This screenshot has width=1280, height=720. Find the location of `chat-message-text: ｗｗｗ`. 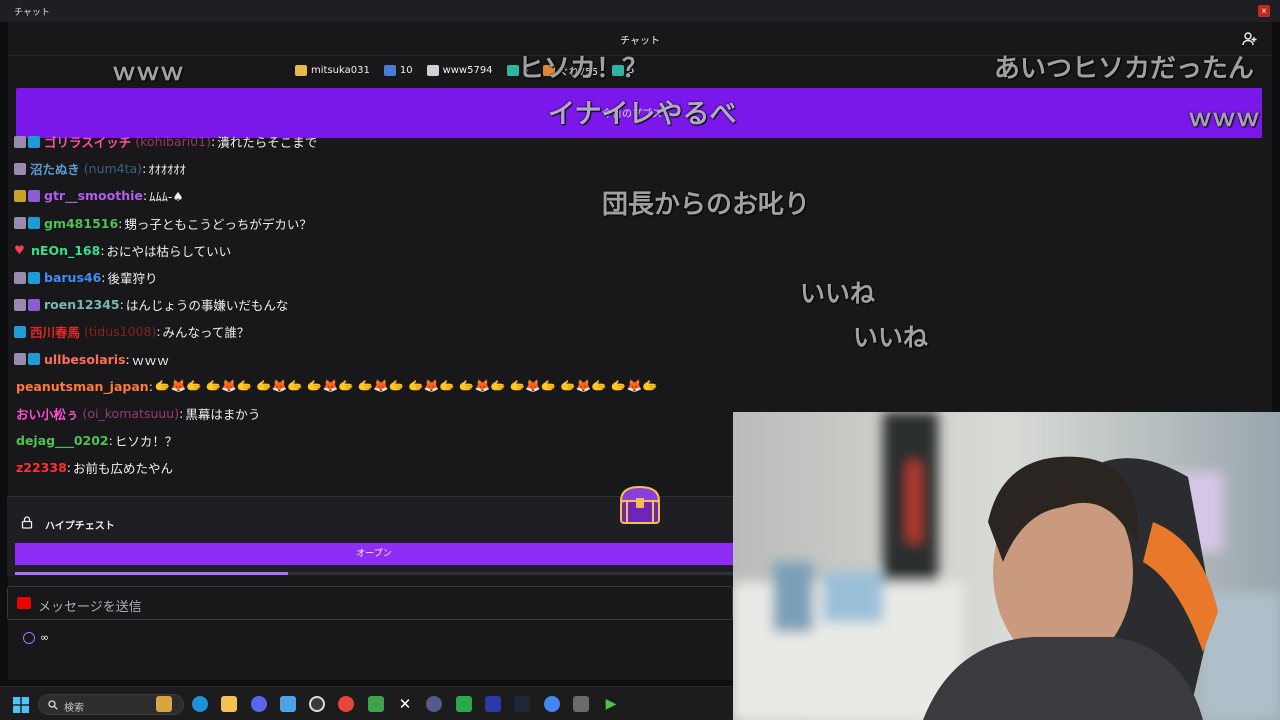

chat-message-text: ｗｗｗ is located at coordinates (150, 360).